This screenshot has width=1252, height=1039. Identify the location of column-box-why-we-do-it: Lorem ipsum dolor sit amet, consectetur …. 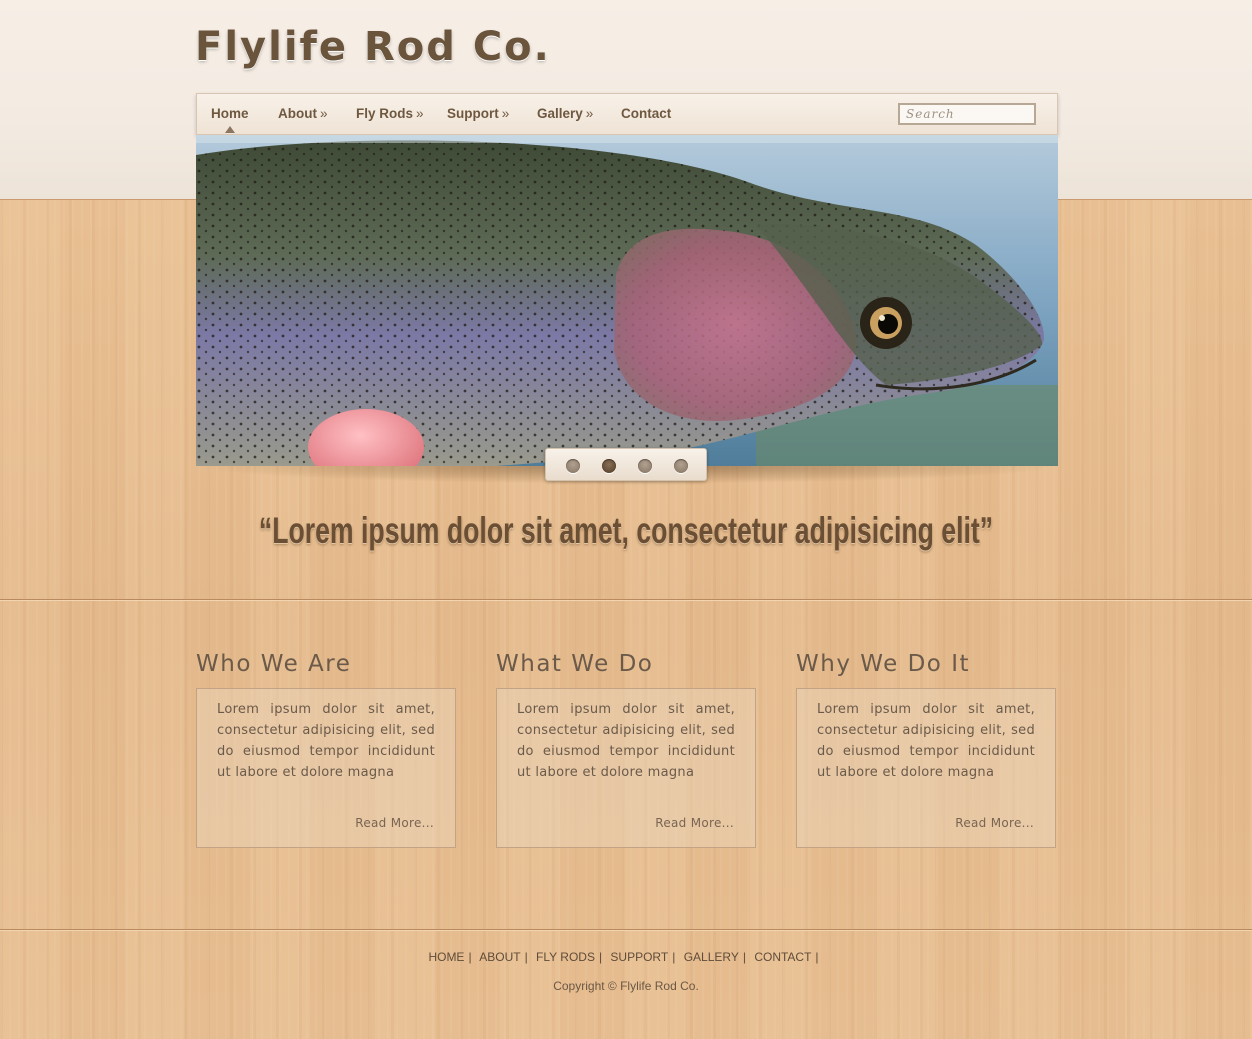
(926, 768).